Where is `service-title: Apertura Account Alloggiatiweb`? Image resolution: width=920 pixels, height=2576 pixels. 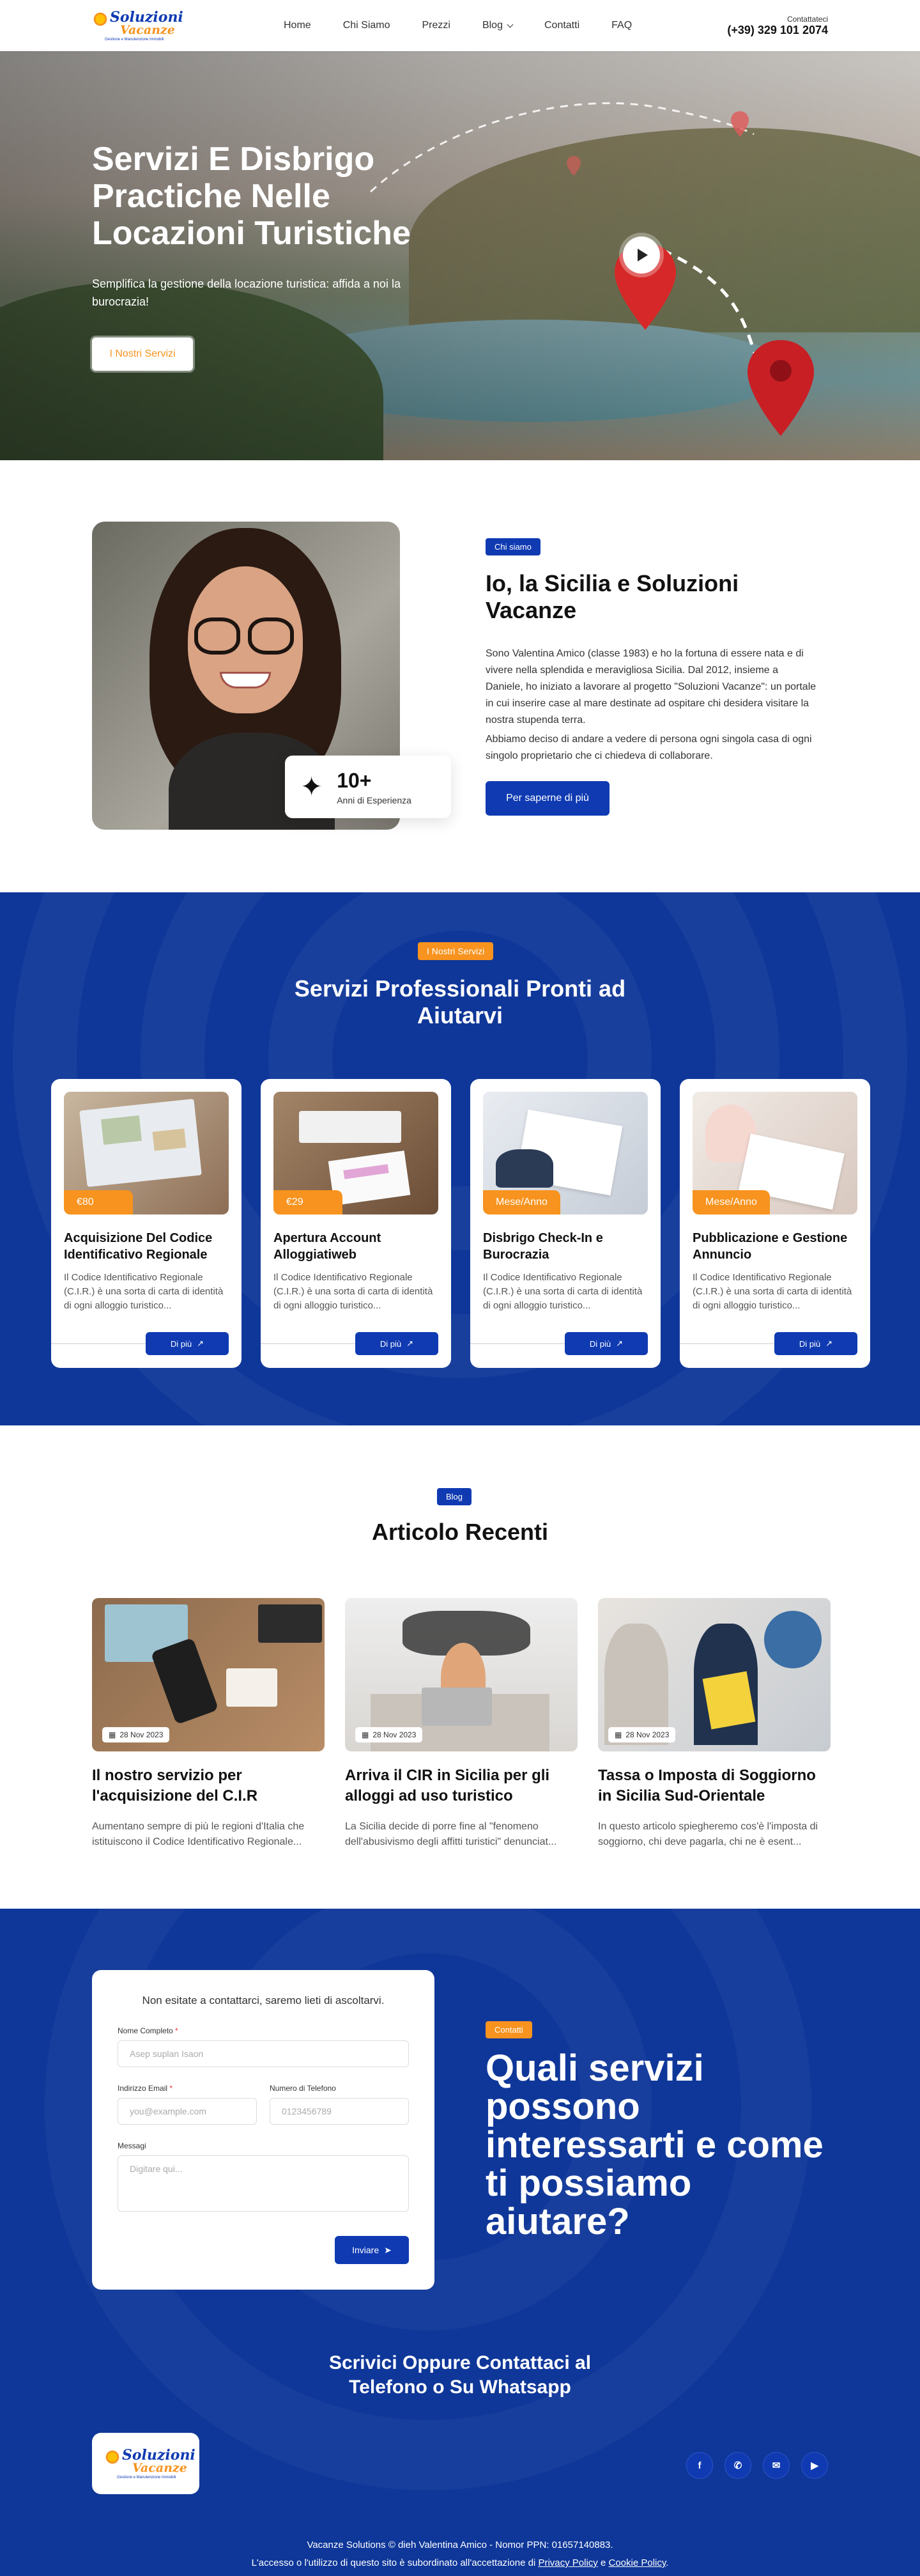
service-title: Apertura Account Alloggiatiweb is located at coordinates (327, 1246).